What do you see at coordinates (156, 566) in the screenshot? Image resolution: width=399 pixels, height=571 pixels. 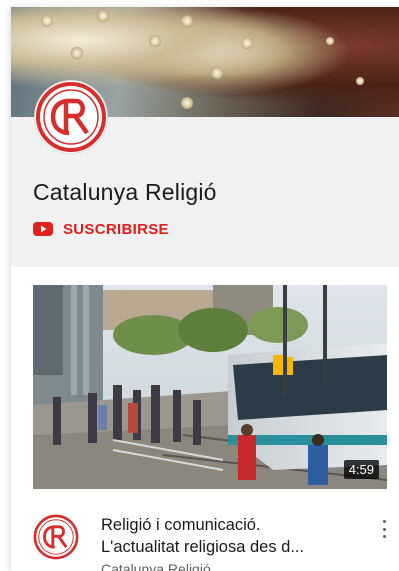 I see `video-channel-name: Catalunya Religió` at bounding box center [156, 566].